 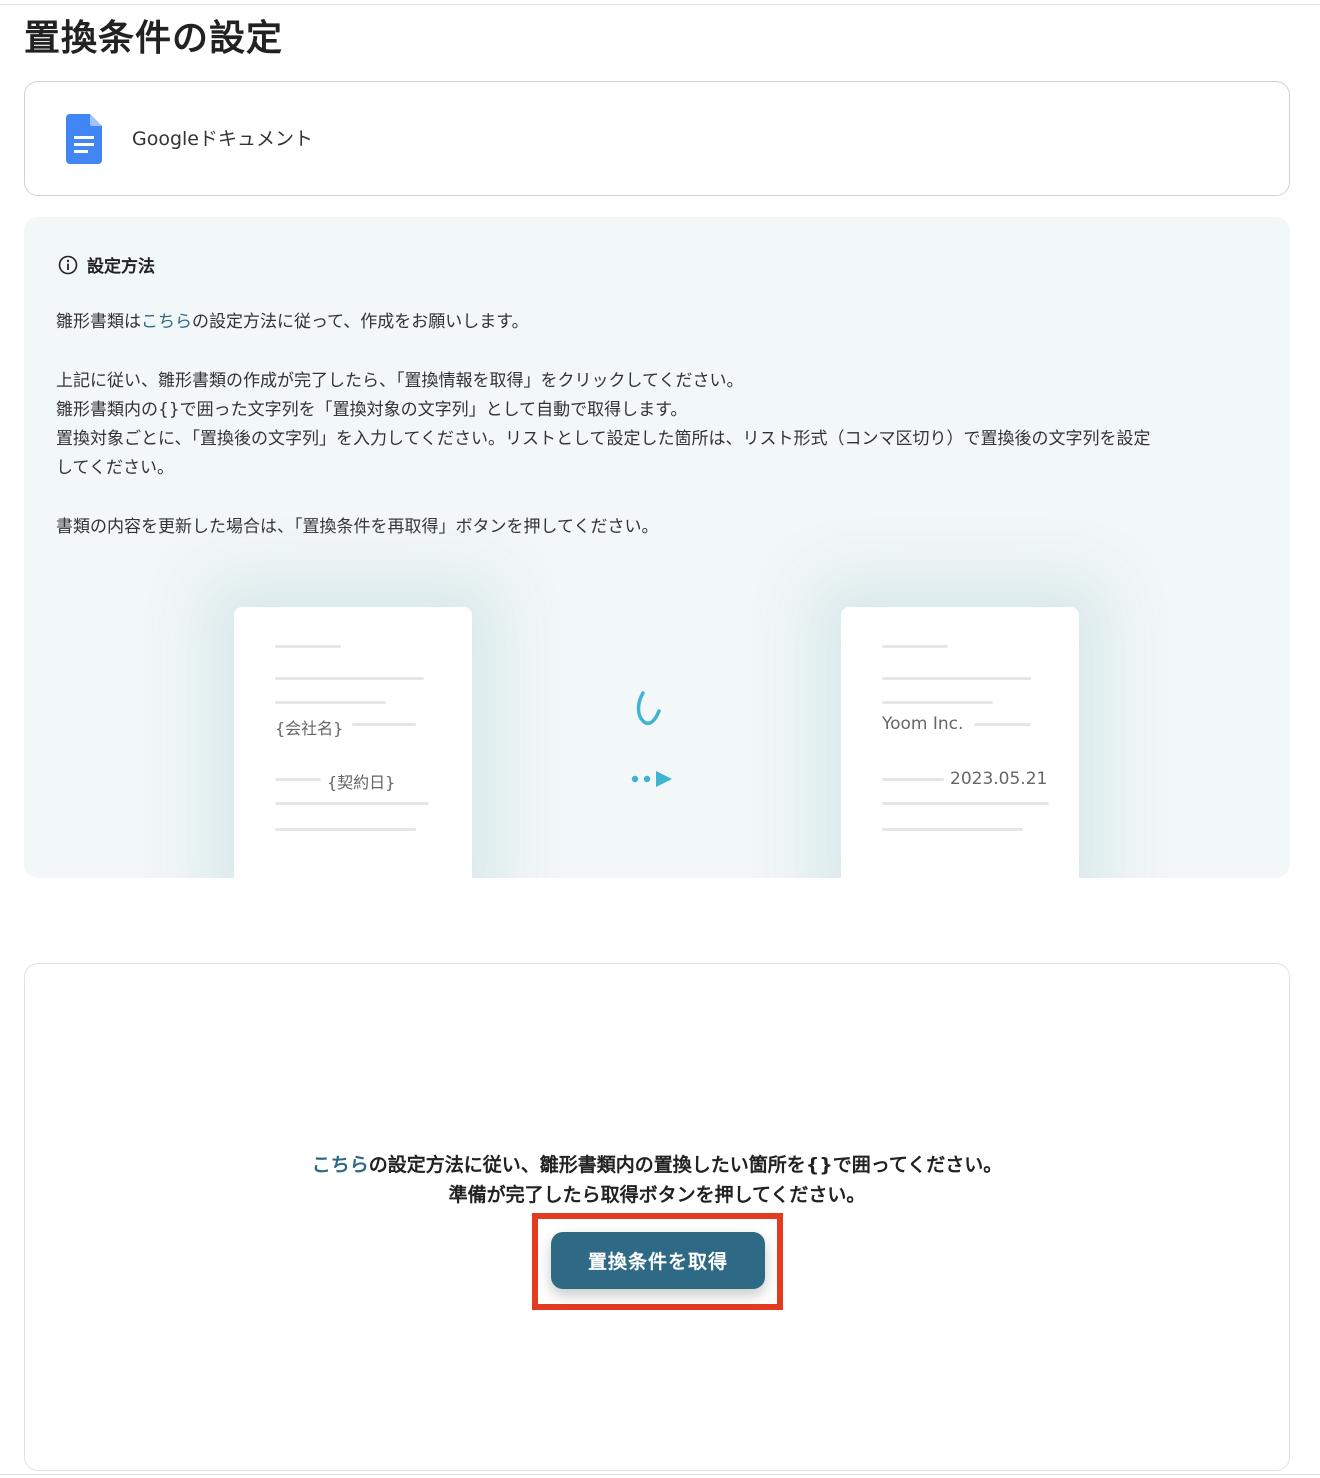 I want to click on instruction-line-1: 雛形書類はこちらの設定方法に従って、作成をお願いします。, so click(x=292, y=322).